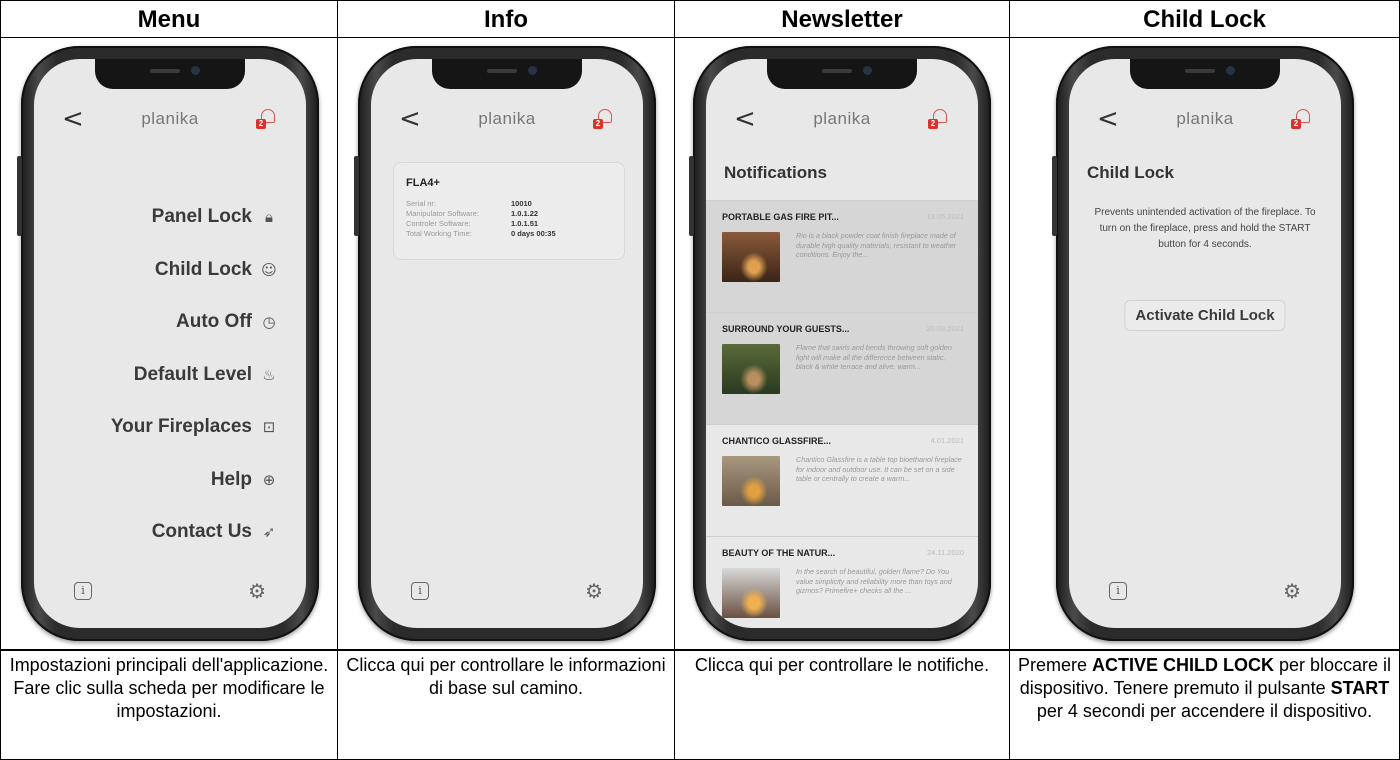 This screenshot has width=1400, height=760. Describe the element at coordinates (195, 494) in the screenshot. I see `menu-item-help: Help ⊕` at that location.